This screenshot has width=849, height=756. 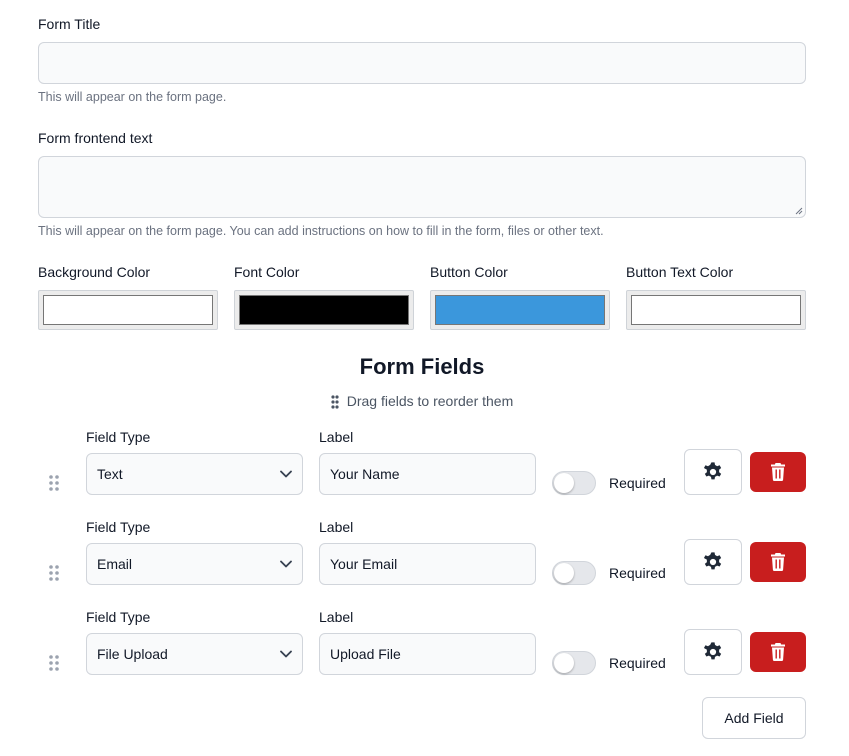 I want to click on drag-hint-text: Drag fields to reorder them, so click(x=430, y=401).